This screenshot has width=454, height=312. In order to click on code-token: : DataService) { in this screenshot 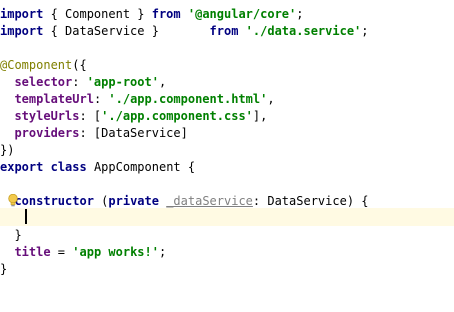, I will do `click(310, 201)`.